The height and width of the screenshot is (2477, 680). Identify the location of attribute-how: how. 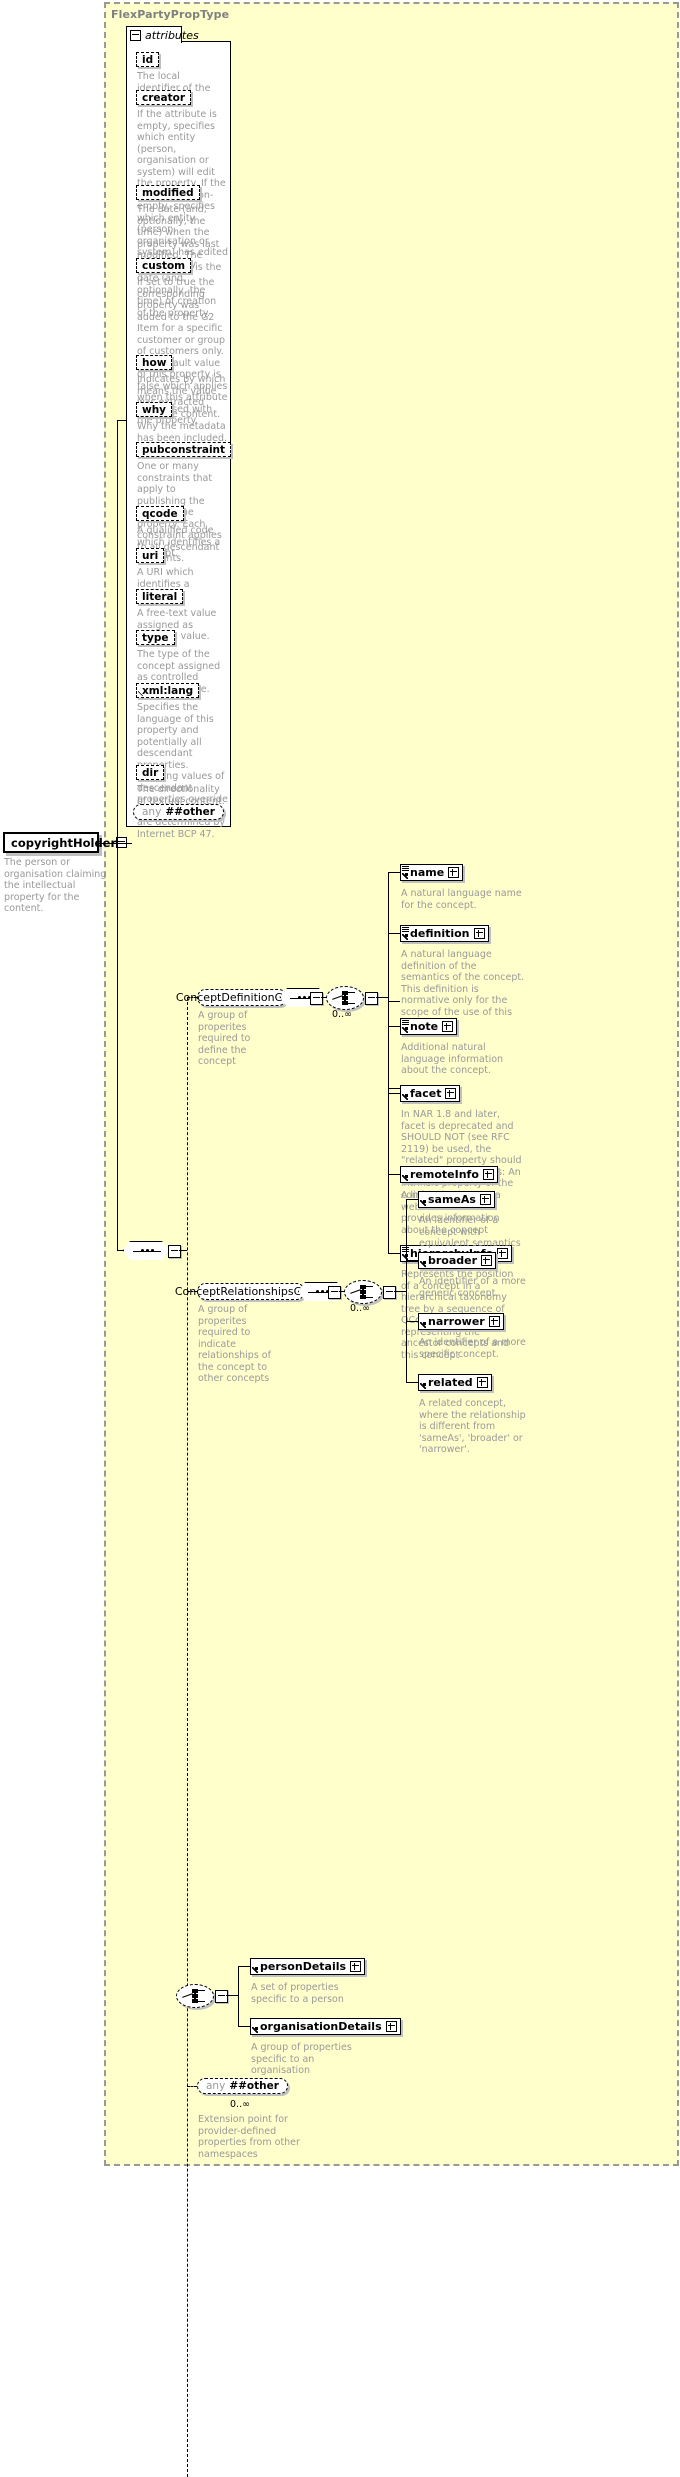
(154, 362).